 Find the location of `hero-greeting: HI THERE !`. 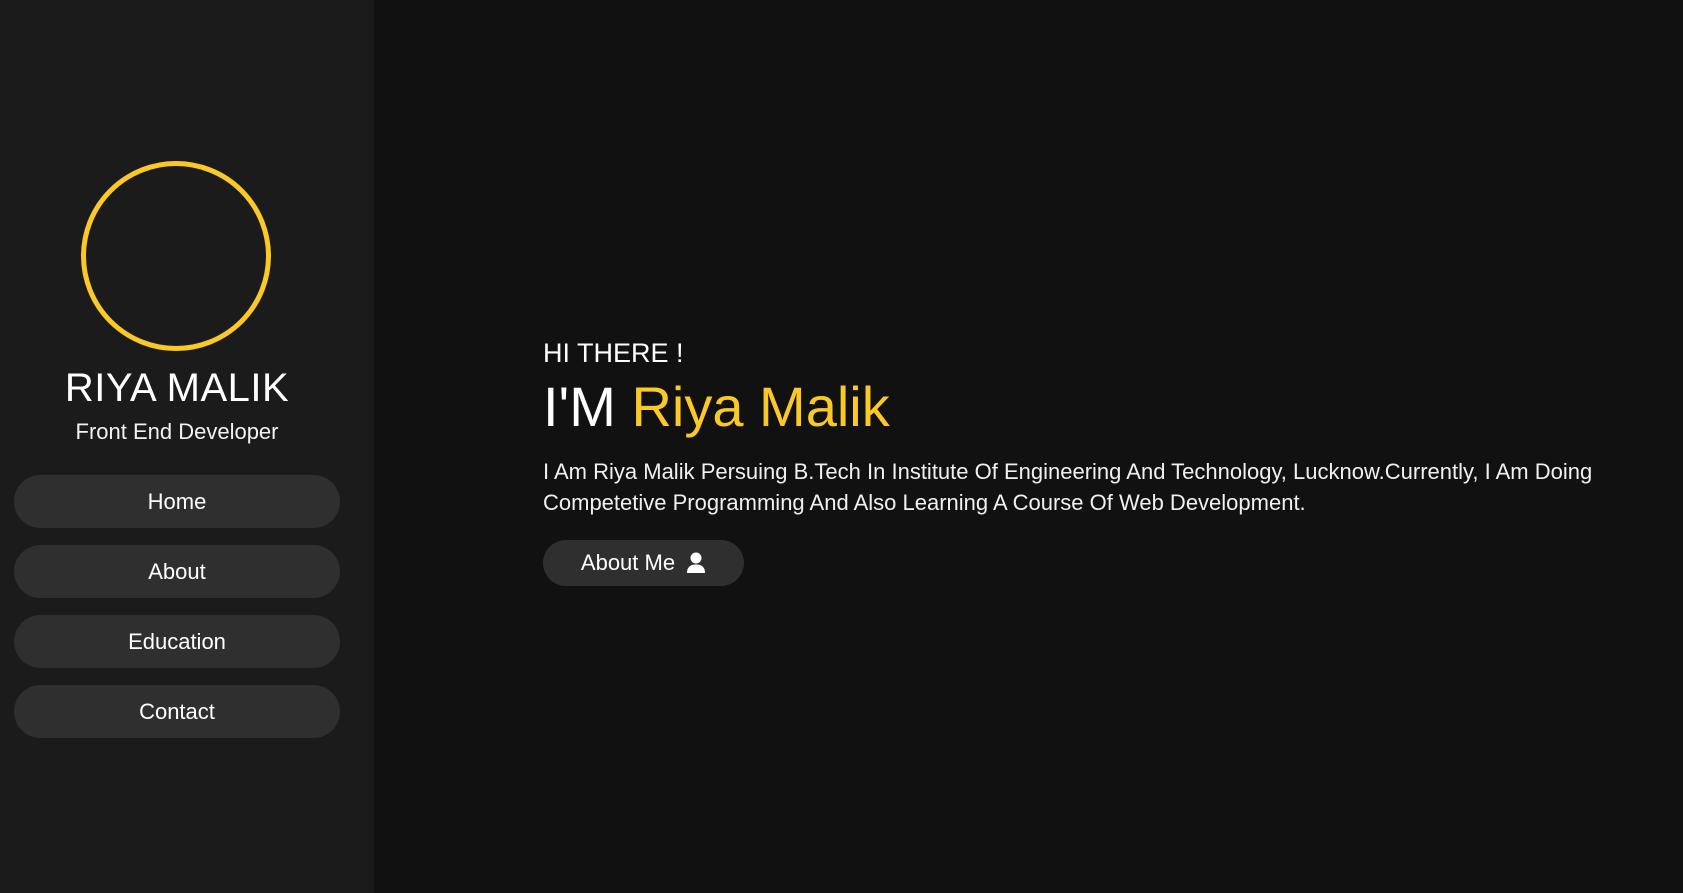

hero-greeting: HI THERE ! is located at coordinates (613, 353).